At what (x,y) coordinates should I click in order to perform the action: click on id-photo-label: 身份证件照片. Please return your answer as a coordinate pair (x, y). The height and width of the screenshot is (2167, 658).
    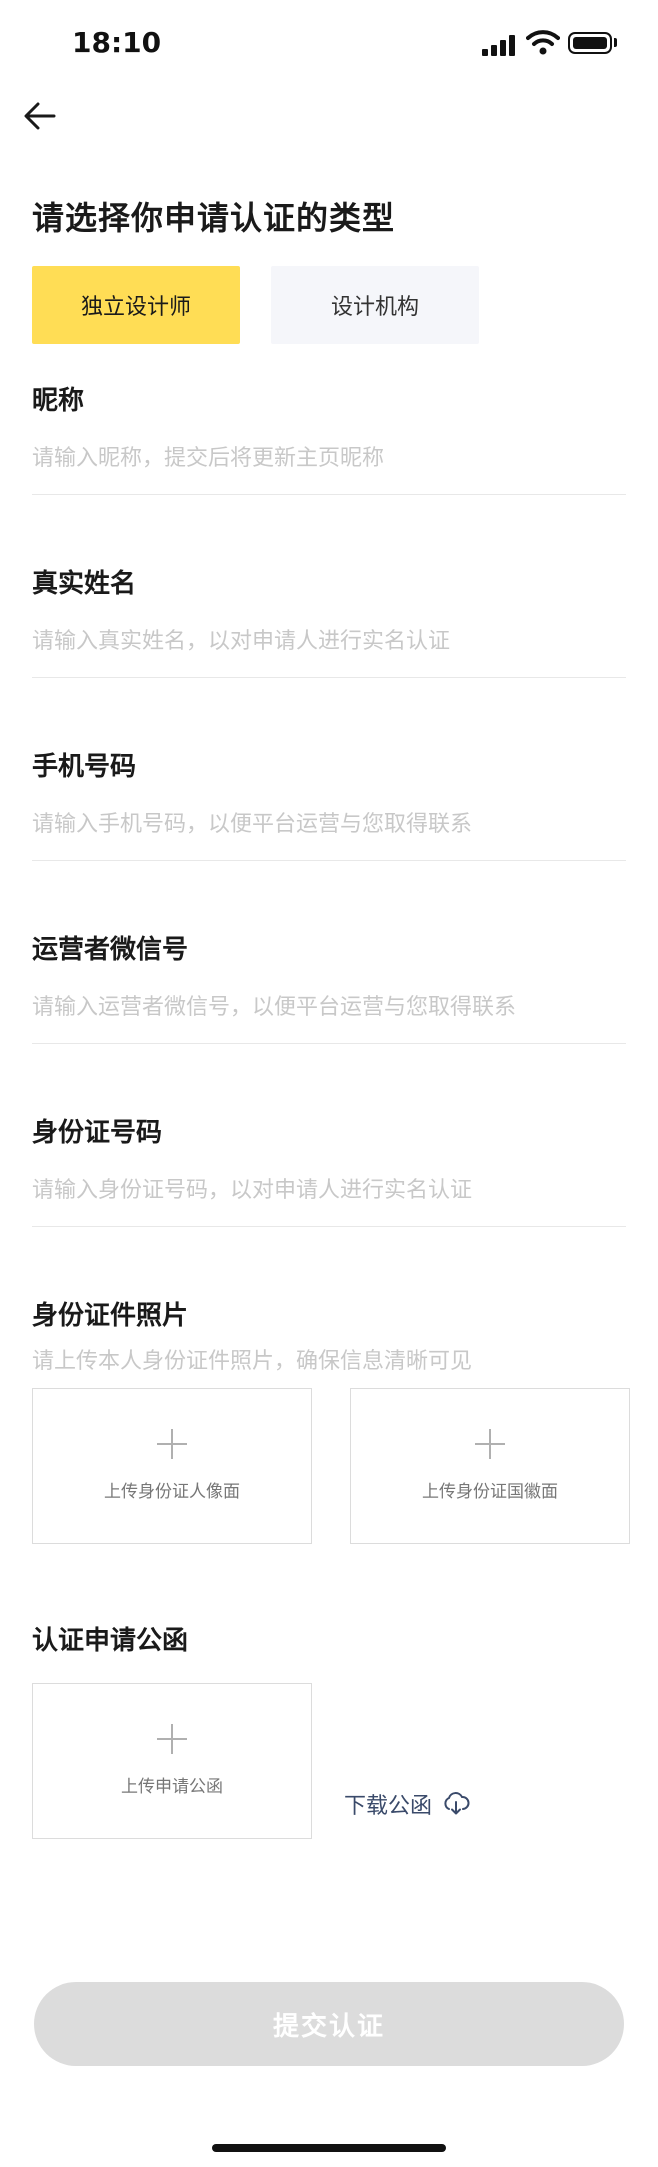
    Looking at the image, I should click on (110, 1316).